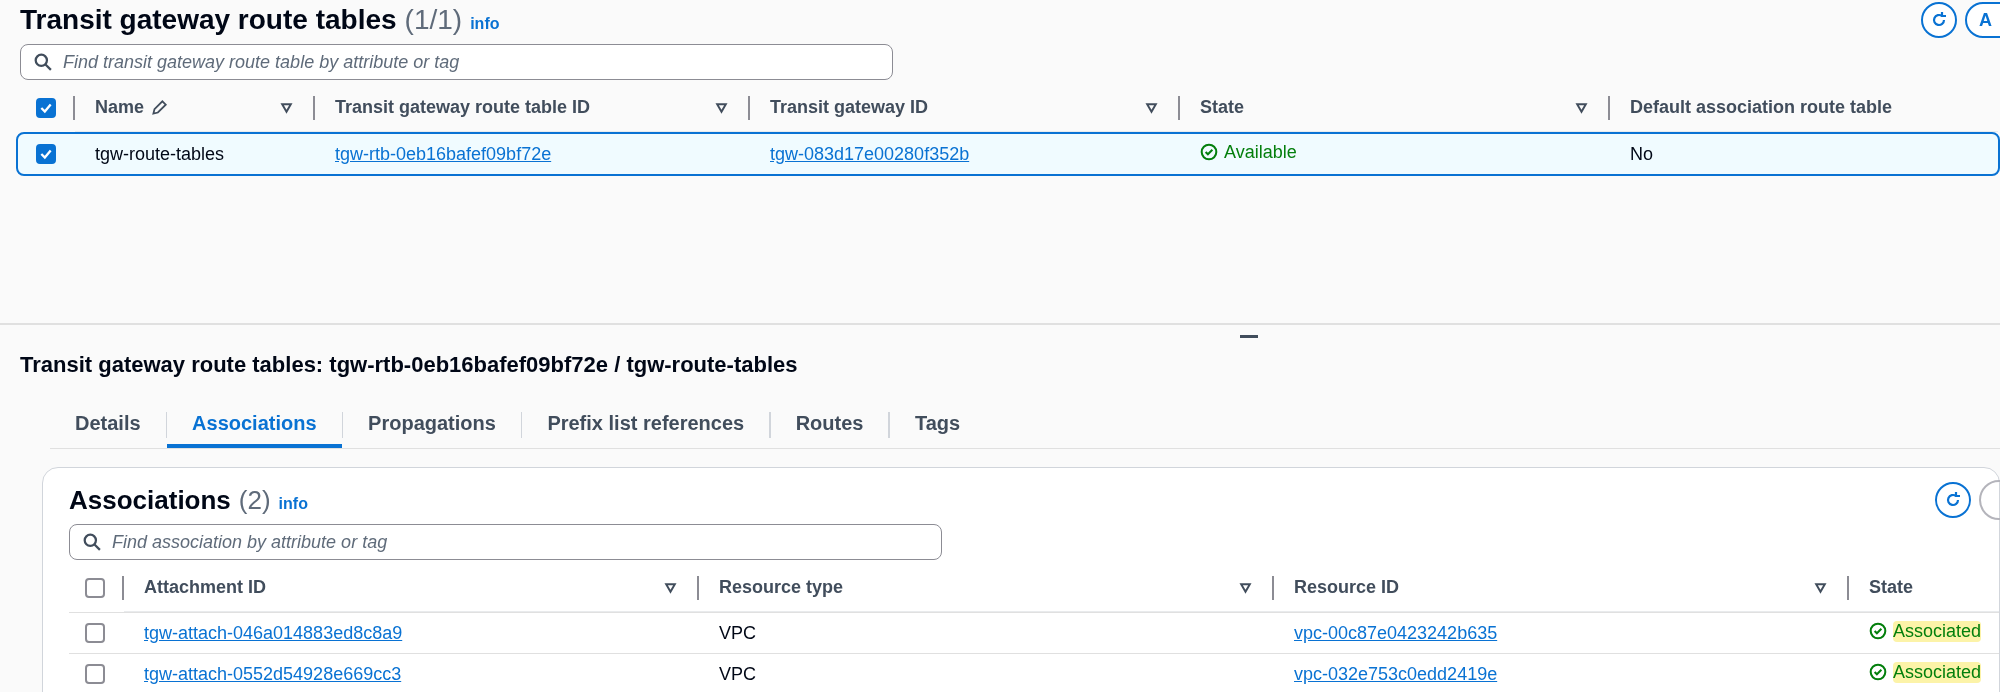 The width and height of the screenshot is (2000, 692). Describe the element at coordinates (273, 673) in the screenshot. I see `id-link: tgw-attach-0552d54928e669cc3` at that location.